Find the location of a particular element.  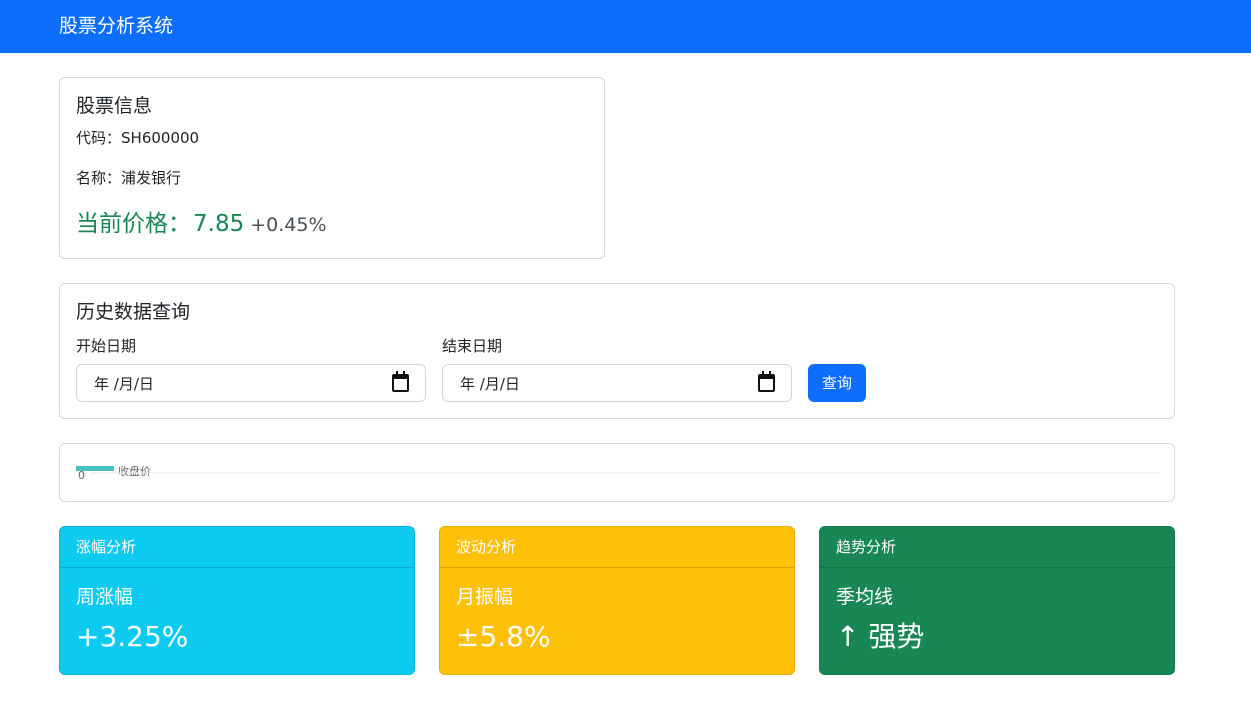

weekly-rise-label: 周涨幅 is located at coordinates (105, 597).